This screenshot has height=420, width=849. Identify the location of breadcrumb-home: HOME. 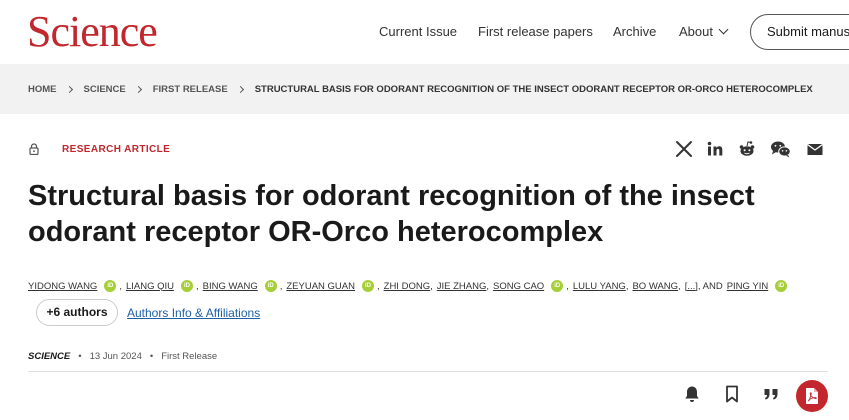
(42, 89).